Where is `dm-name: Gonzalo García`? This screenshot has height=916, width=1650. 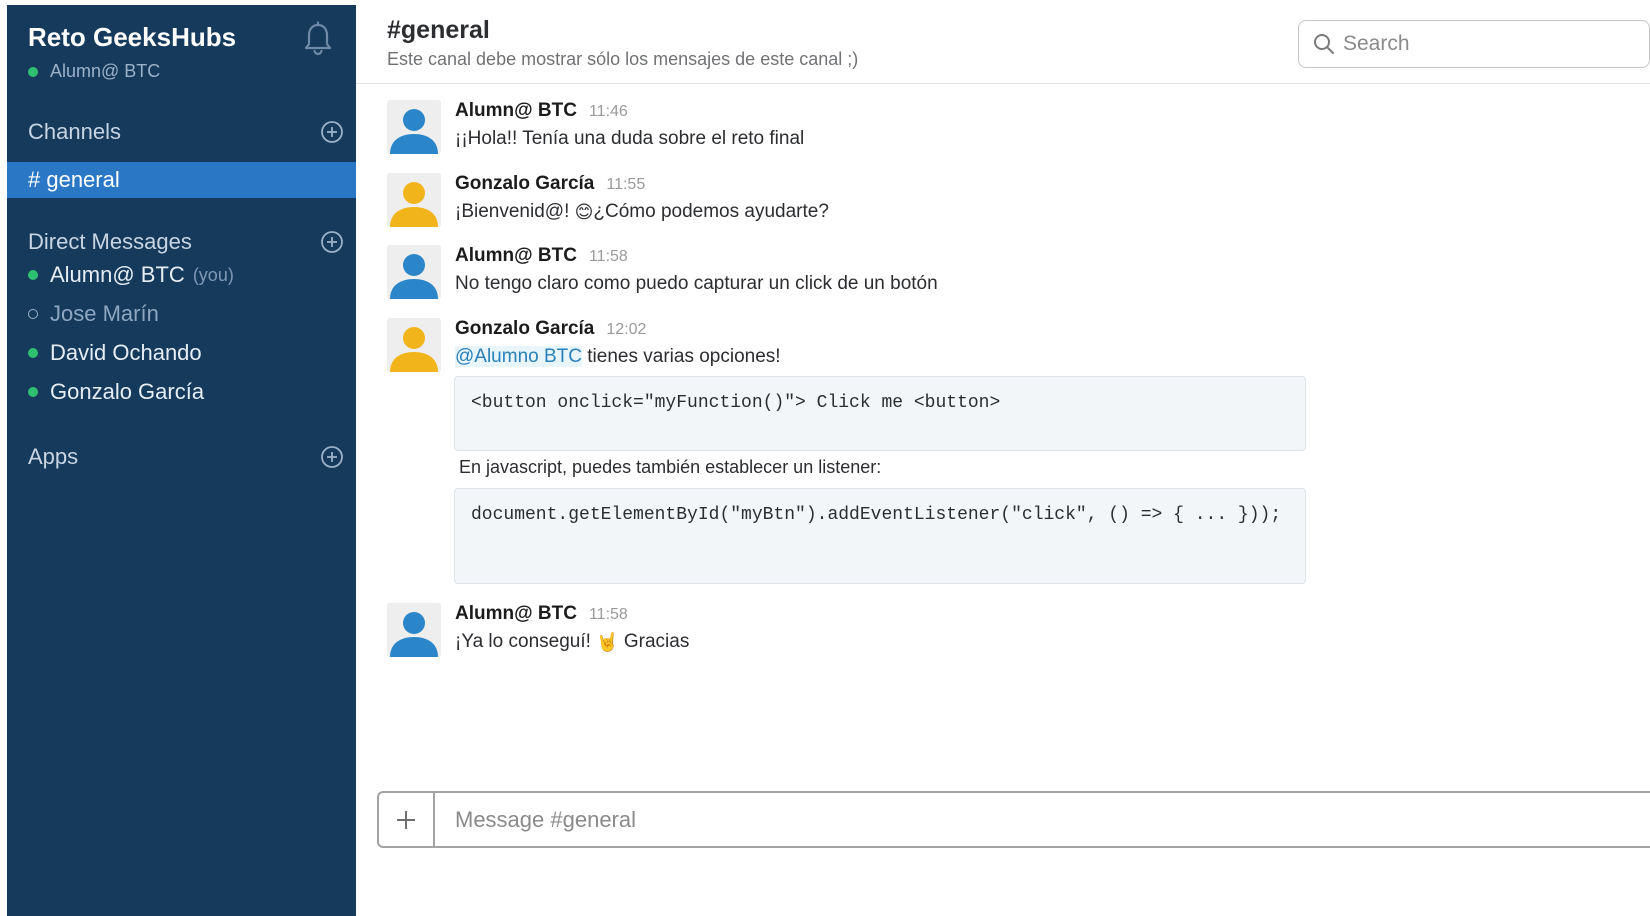
dm-name: Gonzalo García is located at coordinates (127, 391).